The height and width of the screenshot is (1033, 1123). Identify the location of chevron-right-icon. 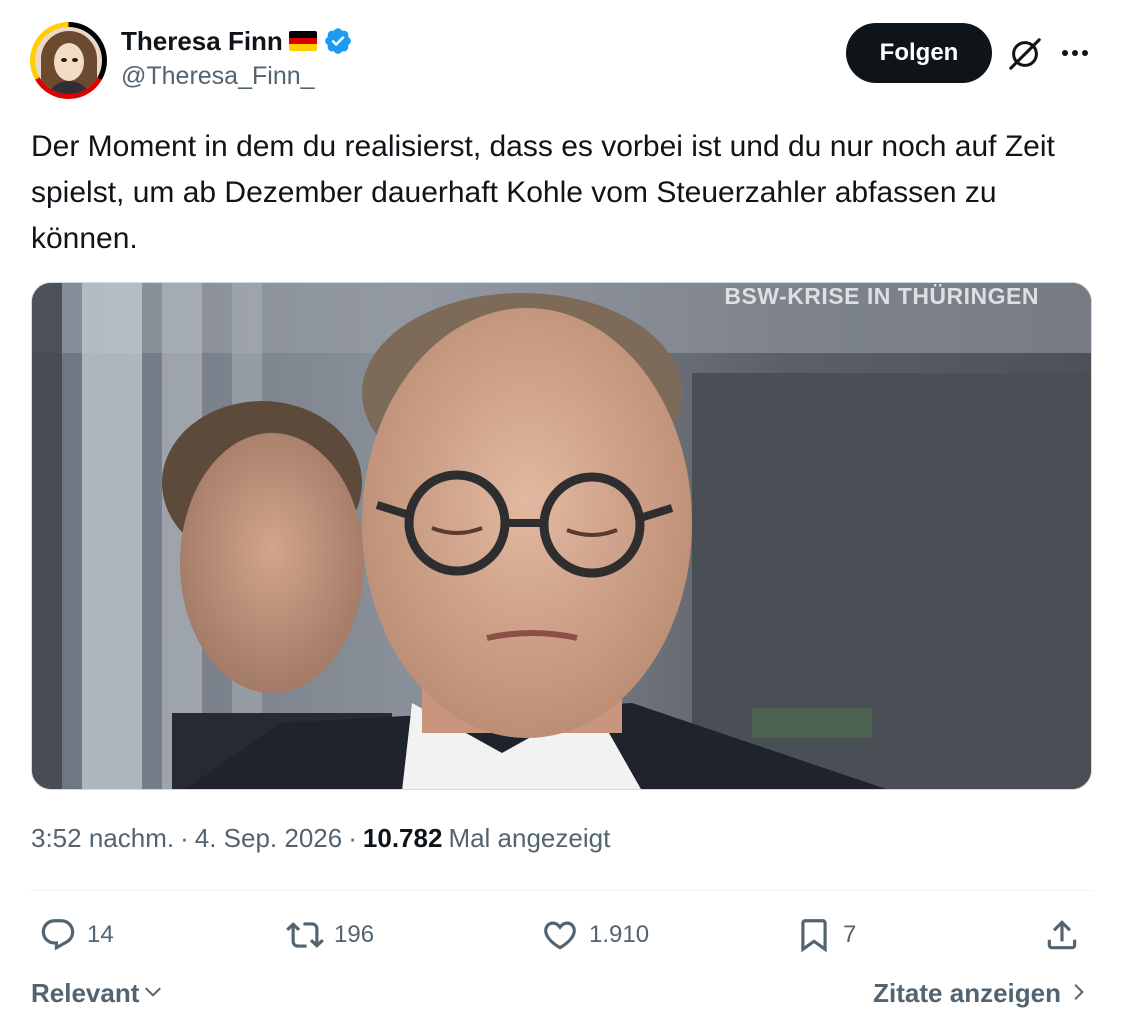
(1079, 993).